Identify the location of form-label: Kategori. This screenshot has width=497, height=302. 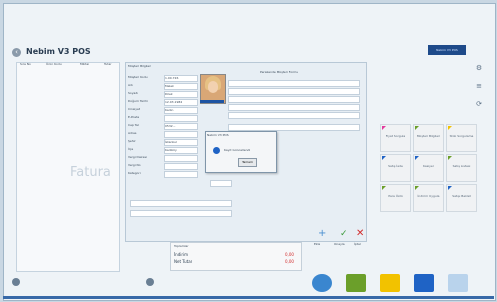
(134, 173).